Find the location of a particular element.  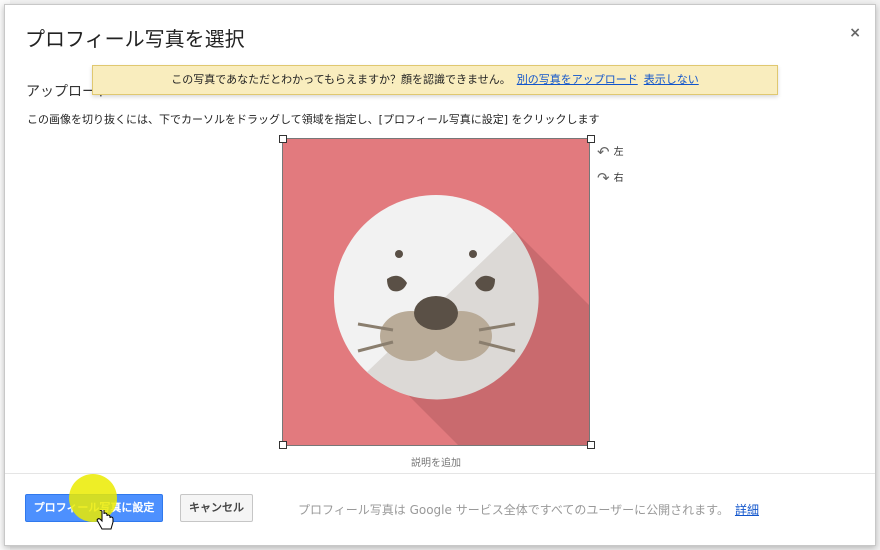

rotate-left-button: ↶ 左 is located at coordinates (610, 152).